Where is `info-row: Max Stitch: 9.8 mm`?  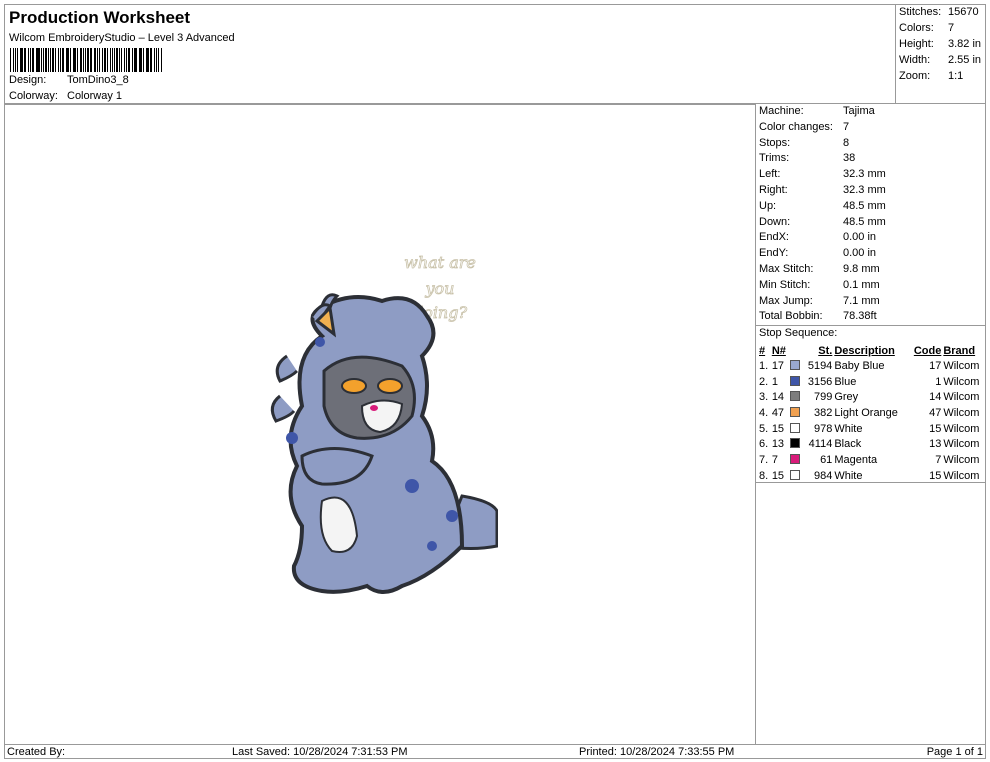 info-row: Max Stitch: 9.8 mm is located at coordinates (819, 269).